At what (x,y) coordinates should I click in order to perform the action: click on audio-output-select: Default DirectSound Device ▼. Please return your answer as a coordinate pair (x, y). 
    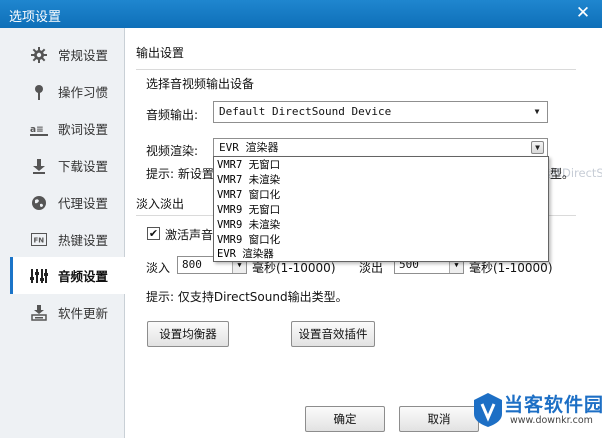
    Looking at the image, I should click on (380, 112).